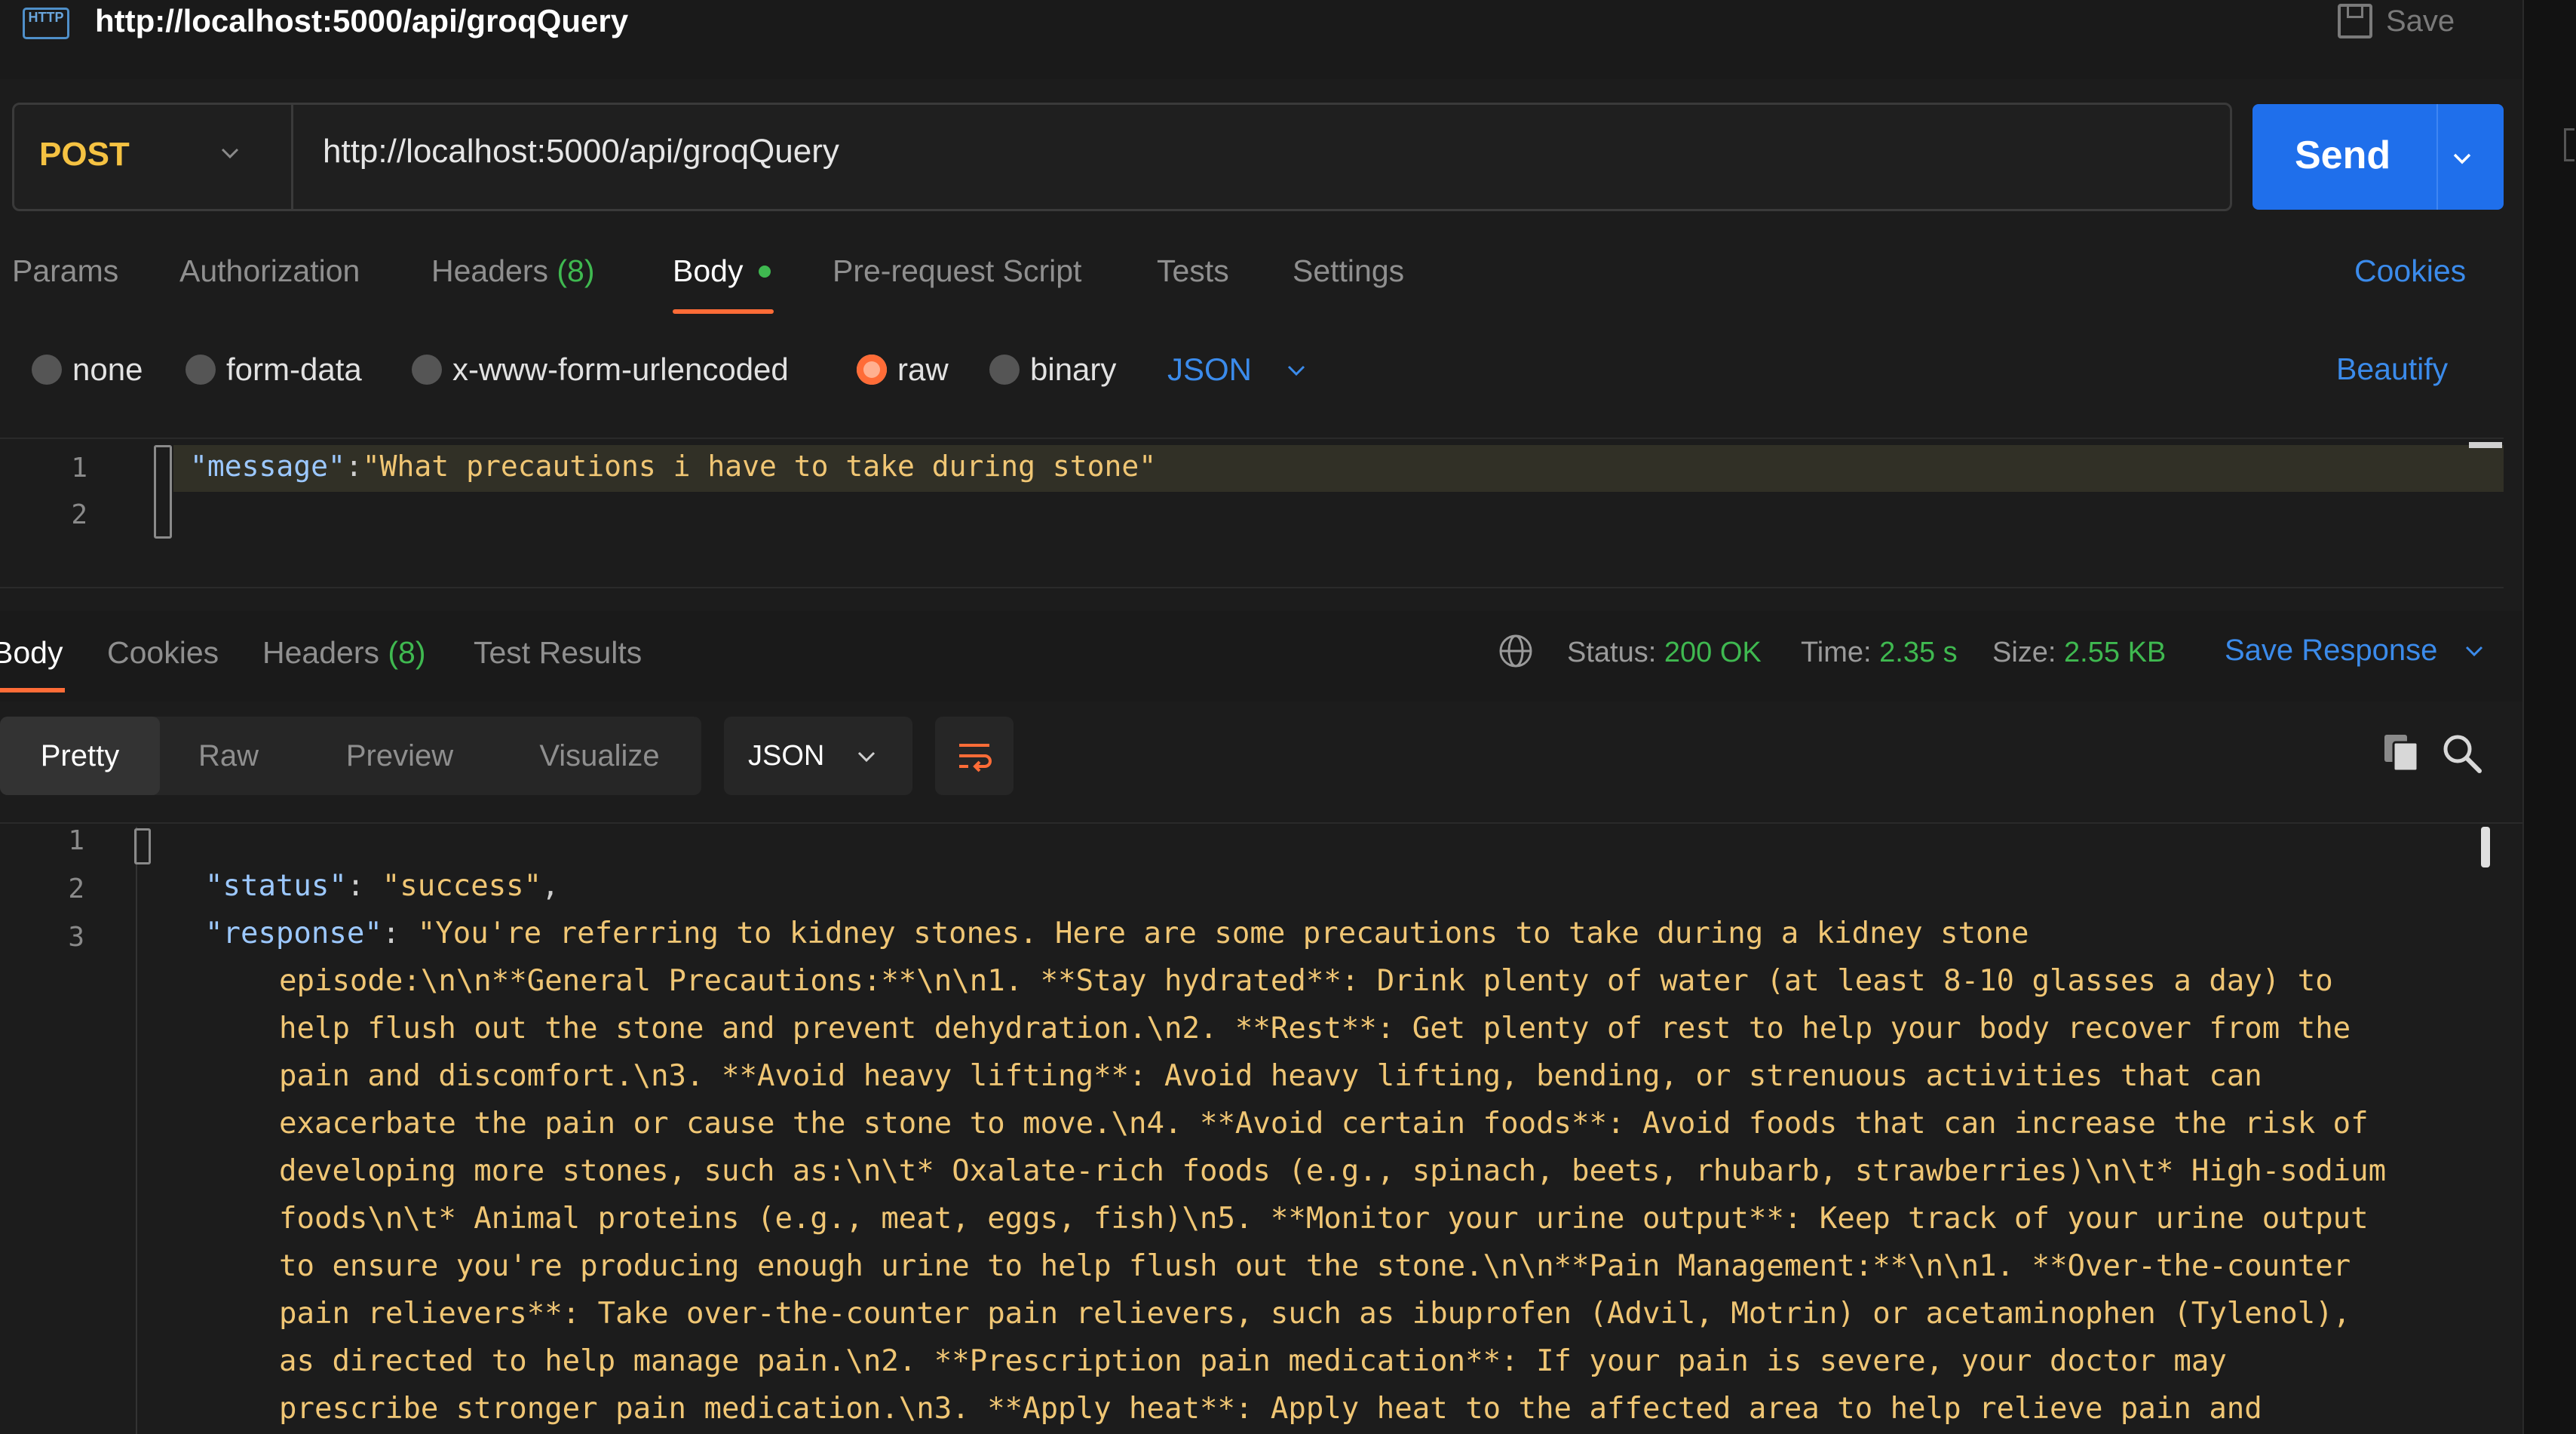 The height and width of the screenshot is (1434, 2576). I want to click on send-button: Send, so click(2378, 157).